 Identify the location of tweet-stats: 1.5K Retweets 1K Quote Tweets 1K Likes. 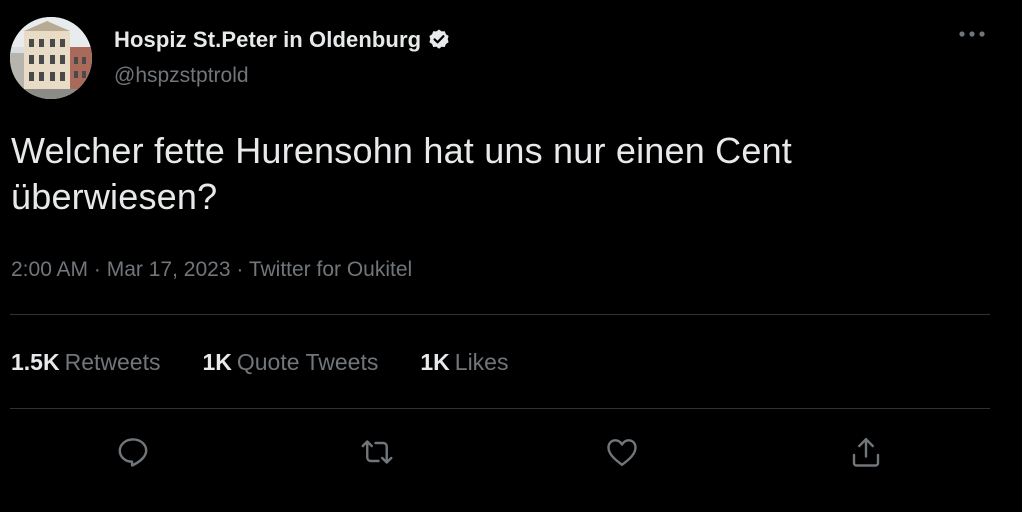
(280, 362).